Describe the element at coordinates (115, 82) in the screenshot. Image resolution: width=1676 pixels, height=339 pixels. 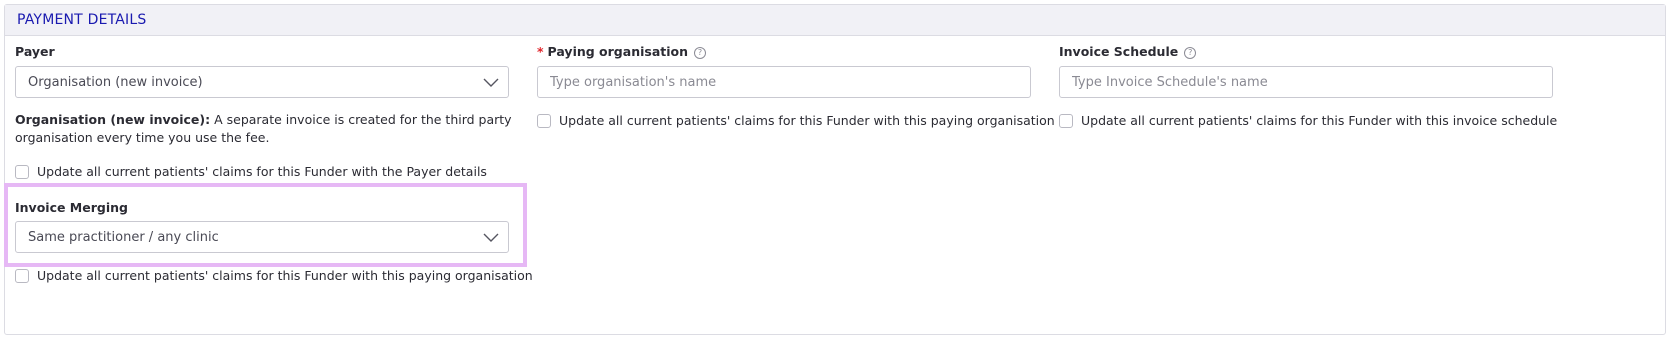
I see `payer-selected-value: Organisation (new invoice)` at that location.